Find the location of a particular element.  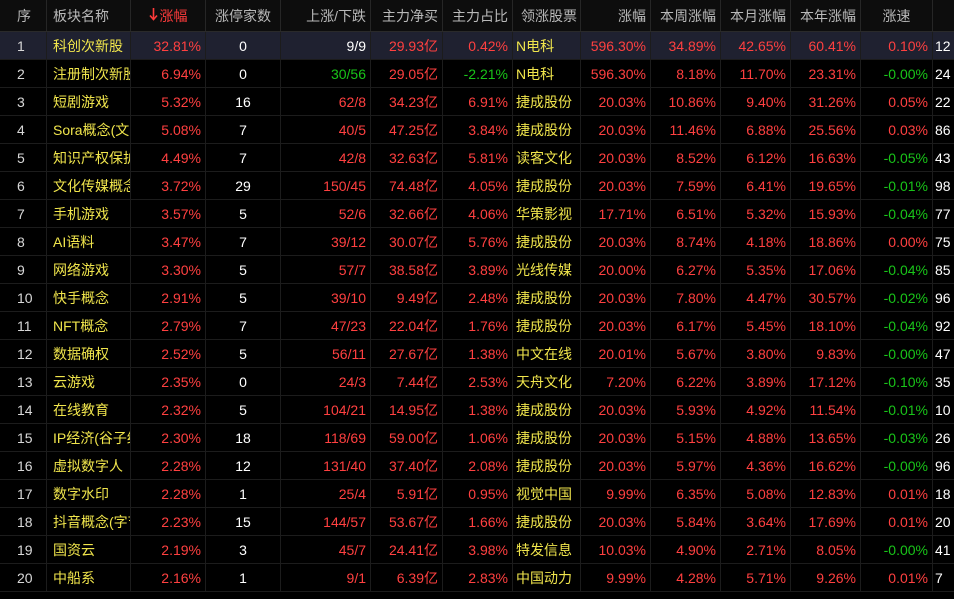

row-main-ratio: 0.95% is located at coordinates (478, 493).